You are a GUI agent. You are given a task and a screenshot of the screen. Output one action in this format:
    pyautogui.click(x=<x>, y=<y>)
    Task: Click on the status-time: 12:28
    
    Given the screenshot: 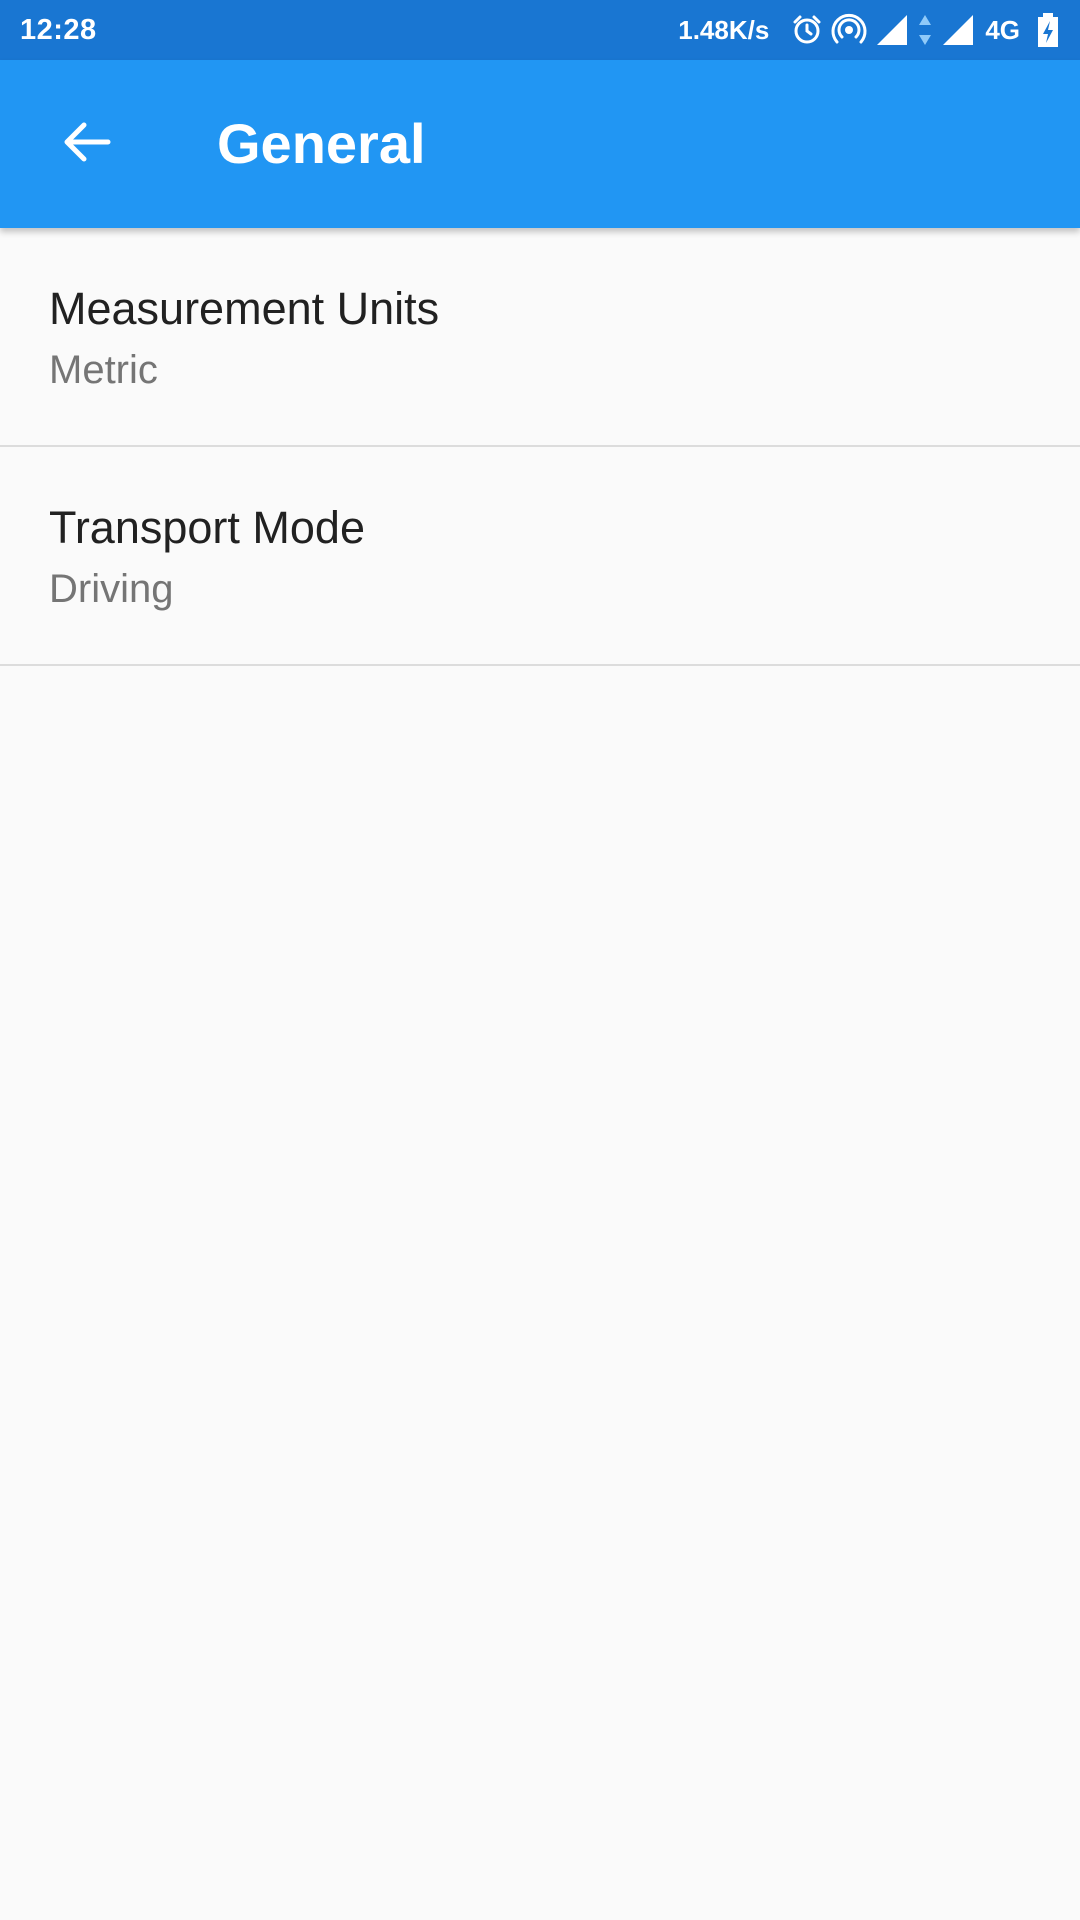 What is the action you would take?
    pyautogui.click(x=58, y=29)
    